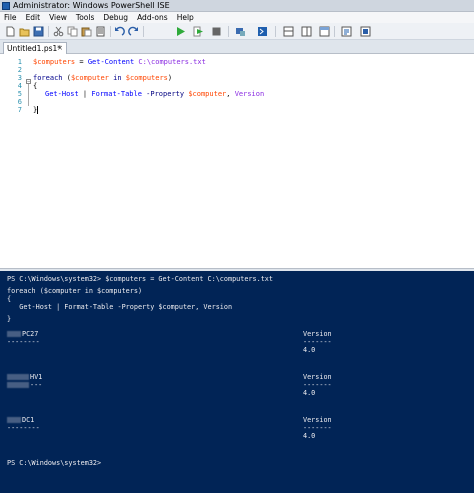 The image size is (474, 493). I want to click on result-underline: ---, so click(36, 385).